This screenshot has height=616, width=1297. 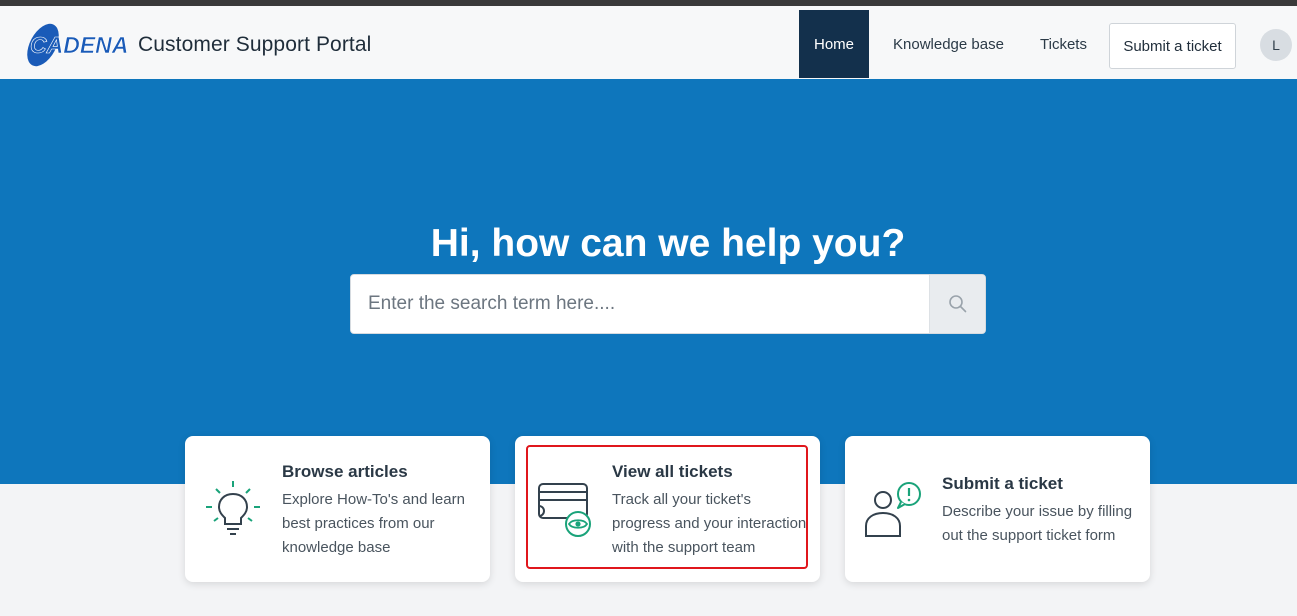 I want to click on search-button, so click(x=957, y=304).